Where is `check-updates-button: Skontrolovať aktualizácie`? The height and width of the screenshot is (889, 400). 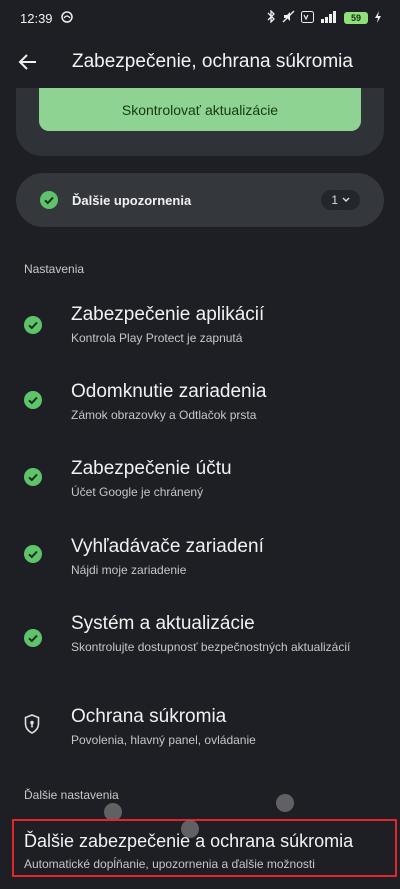 check-updates-button: Skontrolovať aktualizácie is located at coordinates (200, 109).